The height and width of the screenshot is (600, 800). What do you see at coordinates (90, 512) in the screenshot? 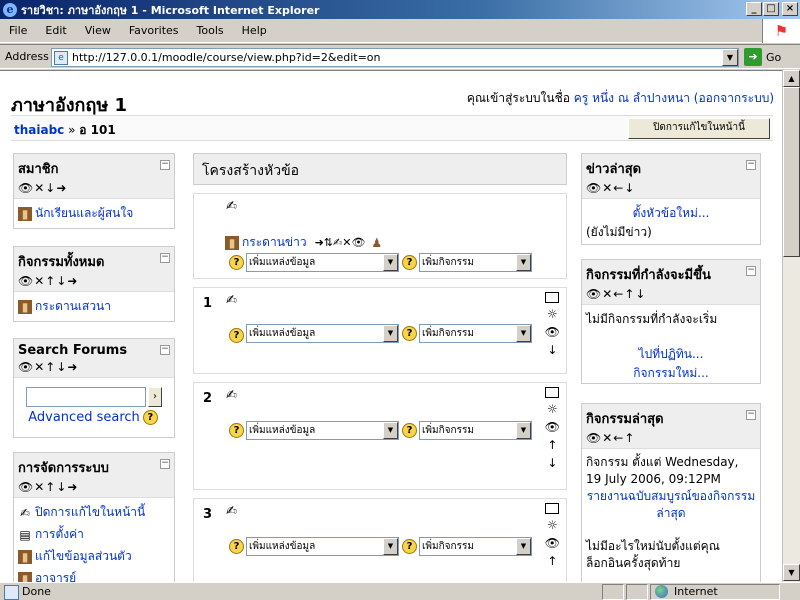
I see `turn-editing-off-link: ปิดการแก้ไขในหน้านี้` at bounding box center [90, 512].